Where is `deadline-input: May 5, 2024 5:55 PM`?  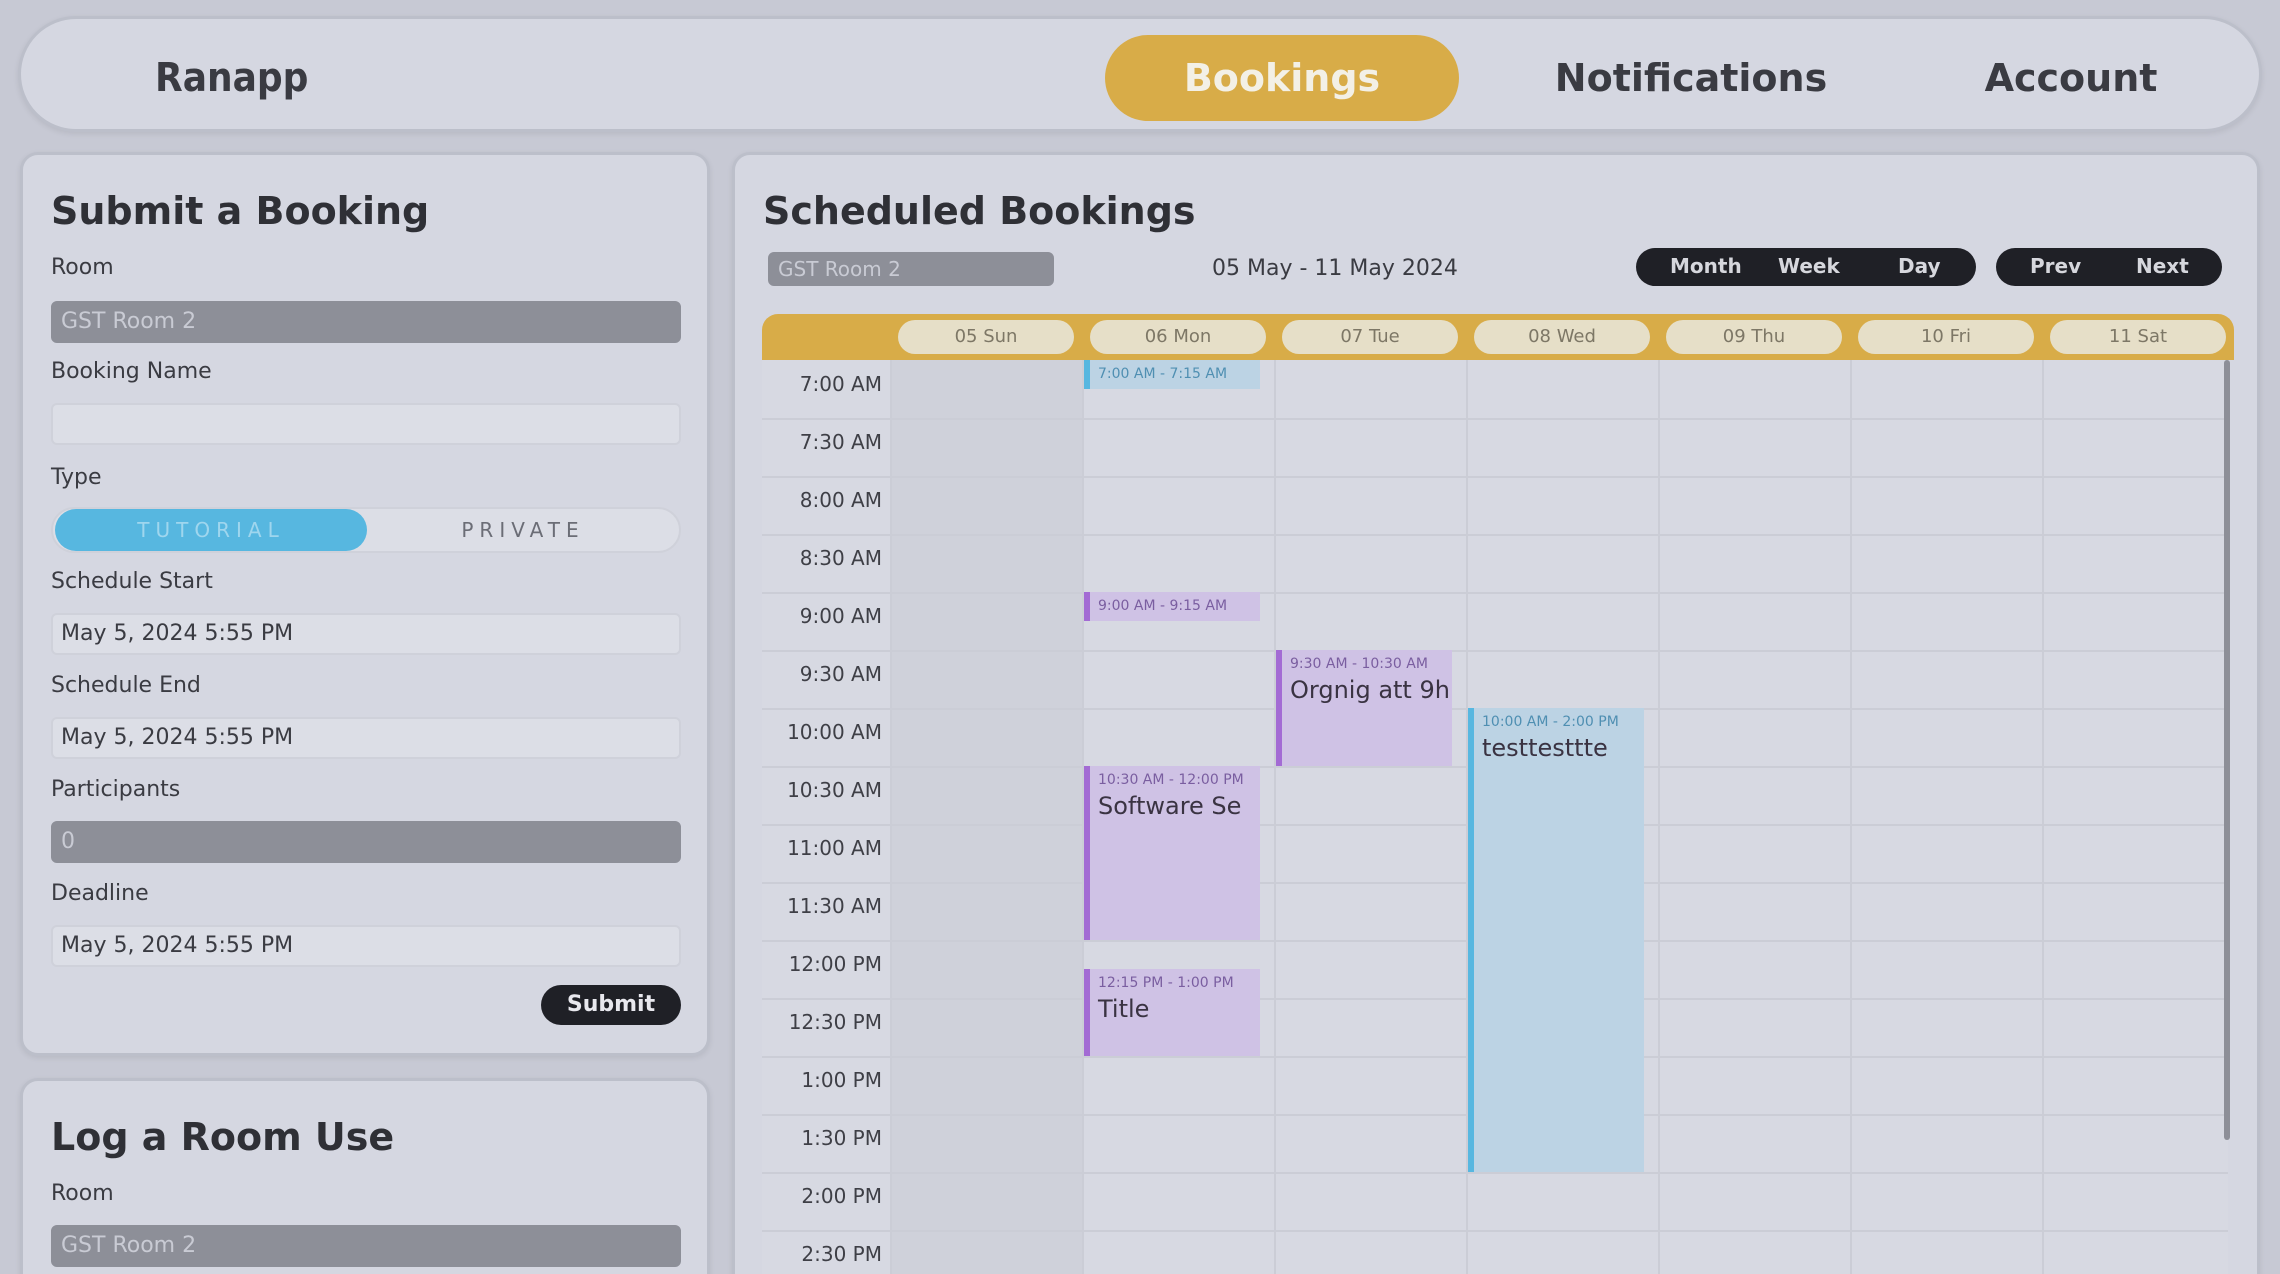
deadline-input: May 5, 2024 5:55 PM is located at coordinates (366, 946).